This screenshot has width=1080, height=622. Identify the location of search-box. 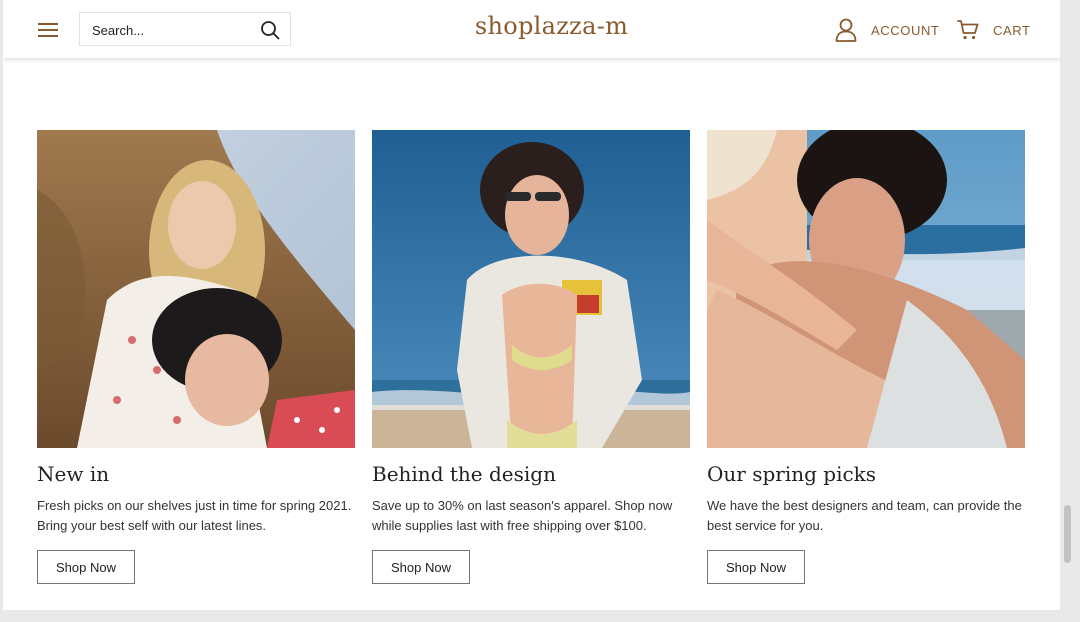
(185, 29).